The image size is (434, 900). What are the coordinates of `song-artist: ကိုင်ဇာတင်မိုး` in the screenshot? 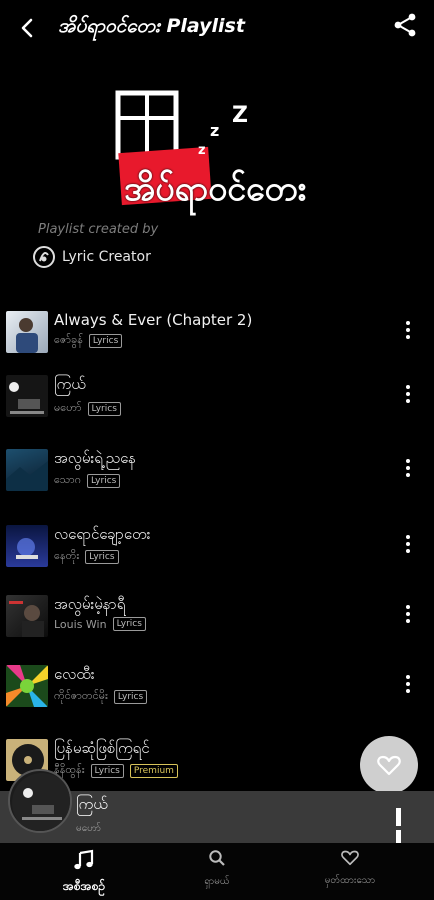 It's located at (81, 695).